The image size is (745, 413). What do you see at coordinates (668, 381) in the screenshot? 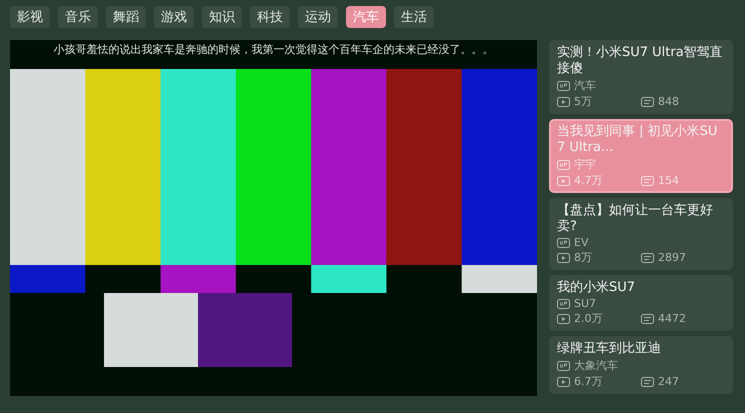
I see `danmaku-count: 247` at bounding box center [668, 381].